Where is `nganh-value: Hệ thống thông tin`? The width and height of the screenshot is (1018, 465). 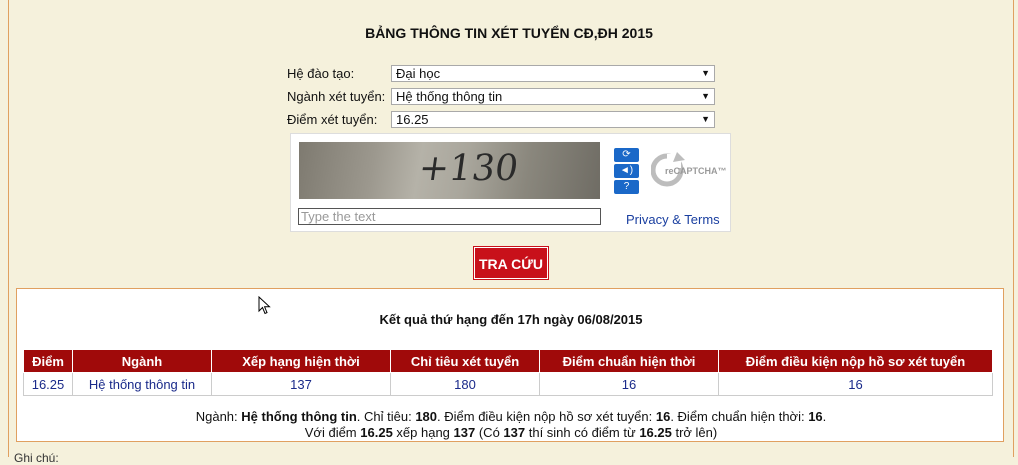
nganh-value: Hệ thống thông tin is located at coordinates (449, 96).